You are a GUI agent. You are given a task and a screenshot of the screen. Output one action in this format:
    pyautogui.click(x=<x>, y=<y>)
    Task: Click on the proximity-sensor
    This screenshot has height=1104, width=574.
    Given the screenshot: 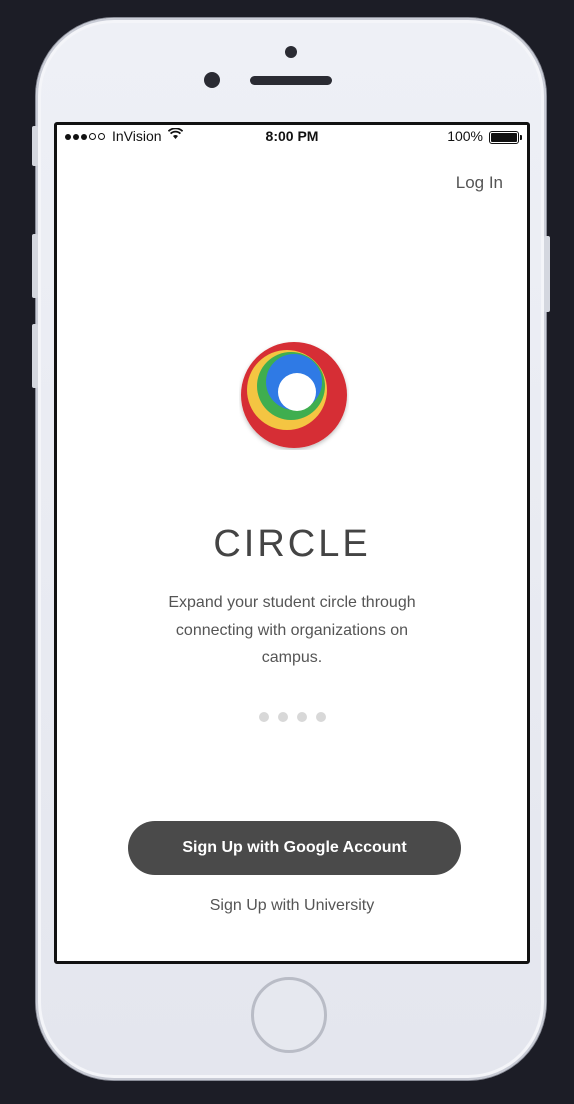 What is the action you would take?
    pyautogui.click(x=291, y=52)
    